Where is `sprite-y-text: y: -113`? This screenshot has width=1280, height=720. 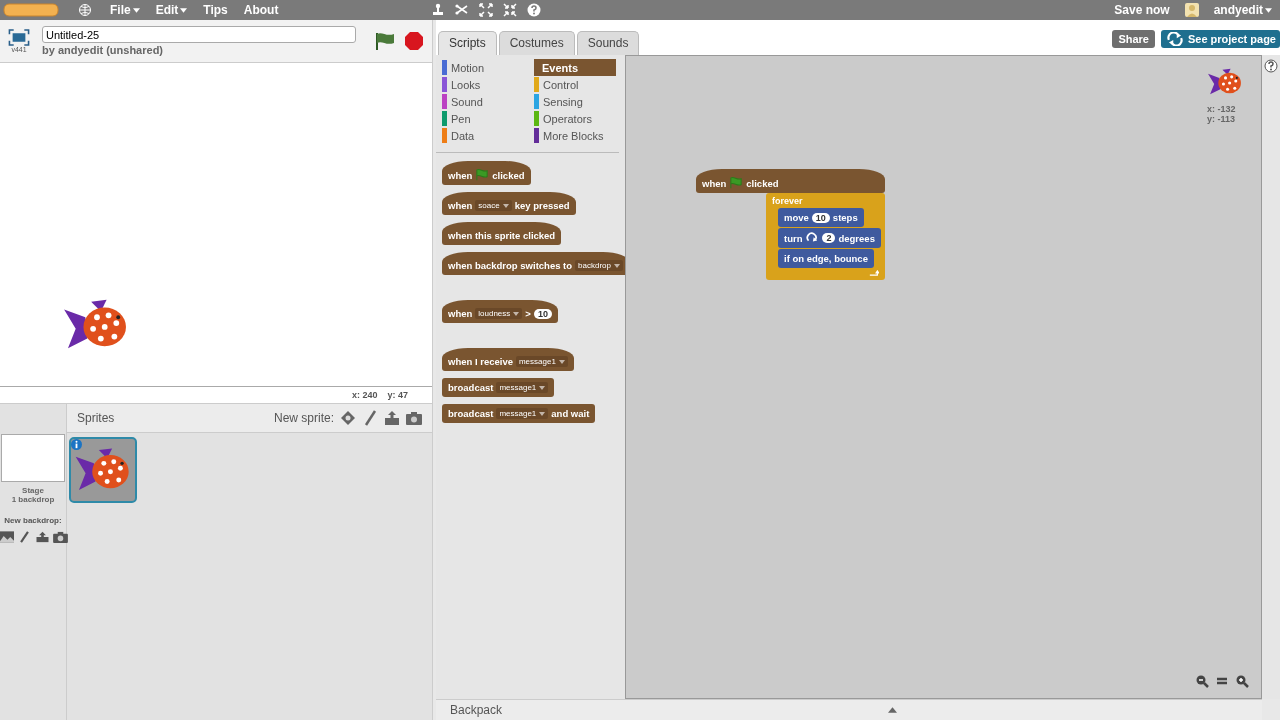
sprite-y-text: y: -113 is located at coordinates (1222, 119).